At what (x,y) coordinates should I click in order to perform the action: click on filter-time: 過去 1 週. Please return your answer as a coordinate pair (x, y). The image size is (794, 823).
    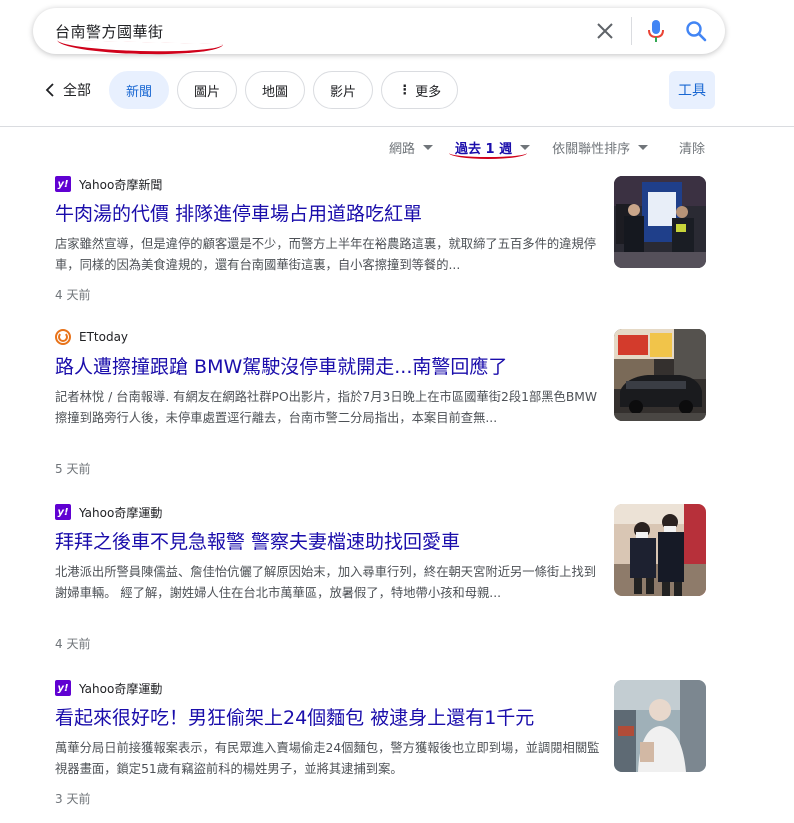
    Looking at the image, I should click on (490, 148).